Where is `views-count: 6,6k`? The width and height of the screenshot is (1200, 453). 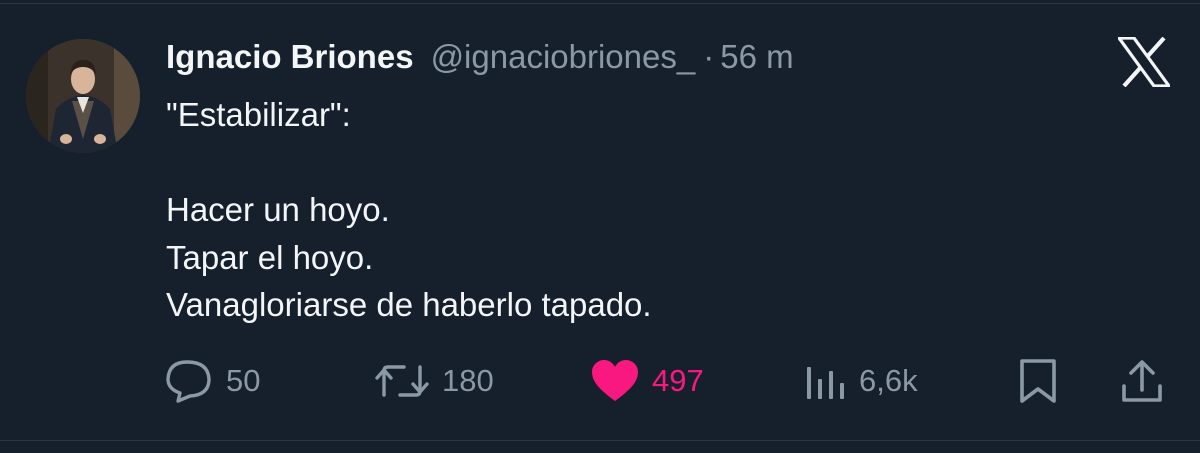
views-count: 6,6k is located at coordinates (888, 380).